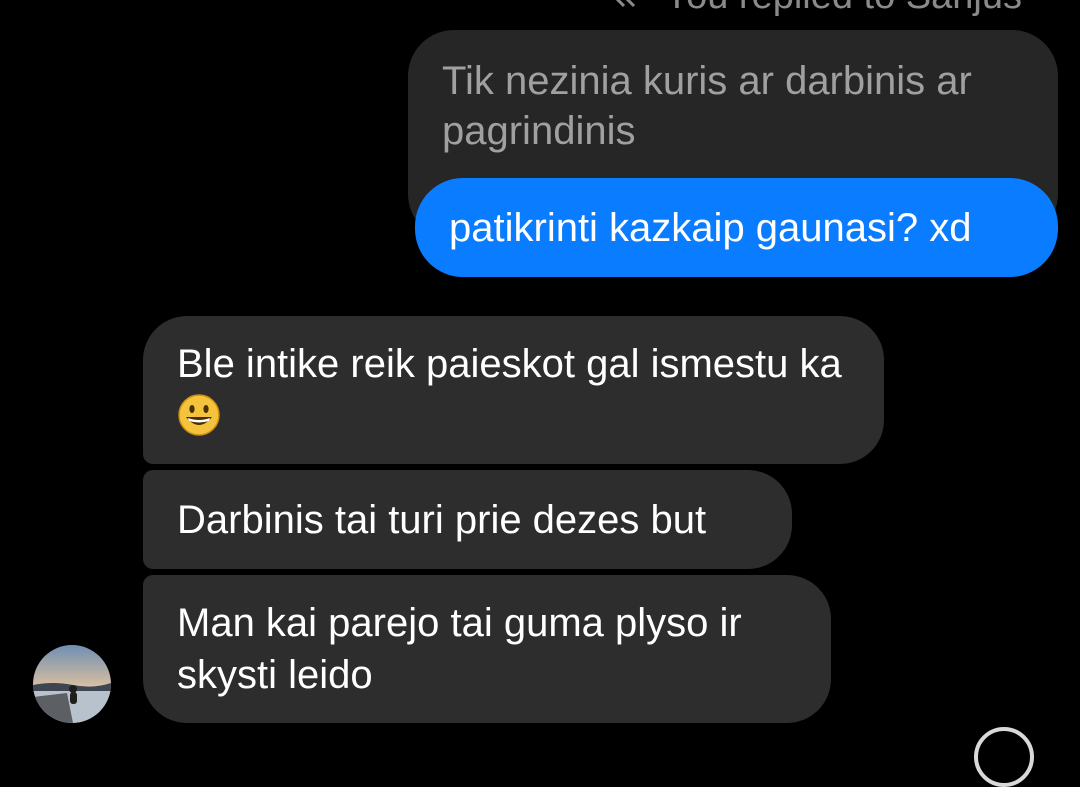 The width and height of the screenshot is (1080, 787). Describe the element at coordinates (632, 8) in the screenshot. I see `reply-arrow-icon` at that location.